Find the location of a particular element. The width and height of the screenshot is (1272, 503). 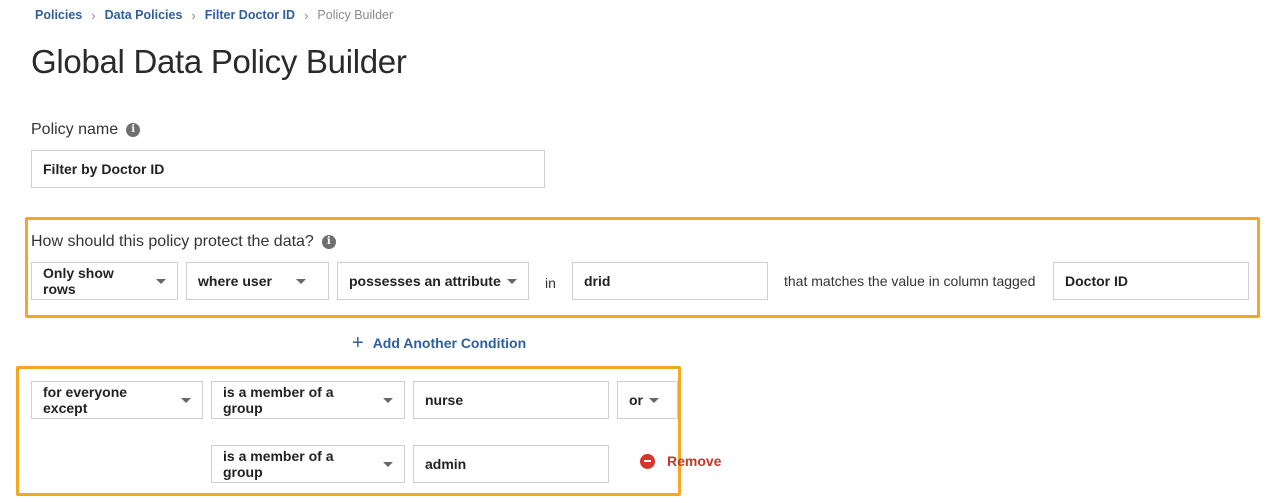

add-condition-button: + Add Another Condition is located at coordinates (439, 343).